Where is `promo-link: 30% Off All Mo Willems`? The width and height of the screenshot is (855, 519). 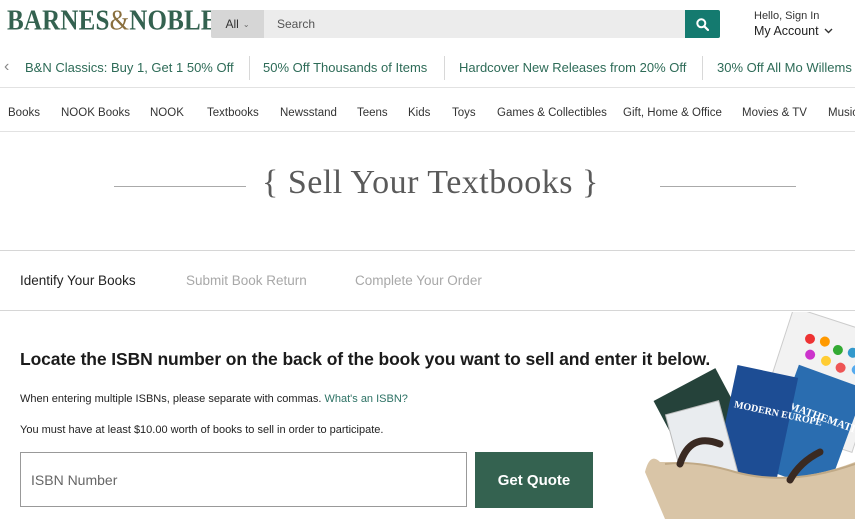
promo-link: 30% Off All Mo Willems is located at coordinates (784, 67).